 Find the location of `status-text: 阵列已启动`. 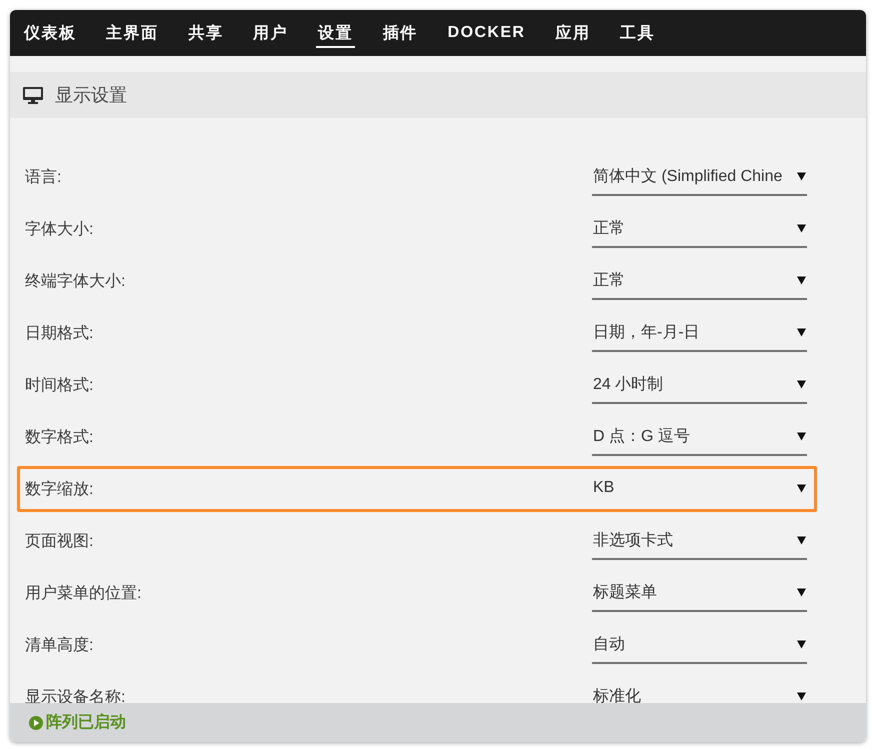

status-text: 阵列已启动 is located at coordinates (86, 722).